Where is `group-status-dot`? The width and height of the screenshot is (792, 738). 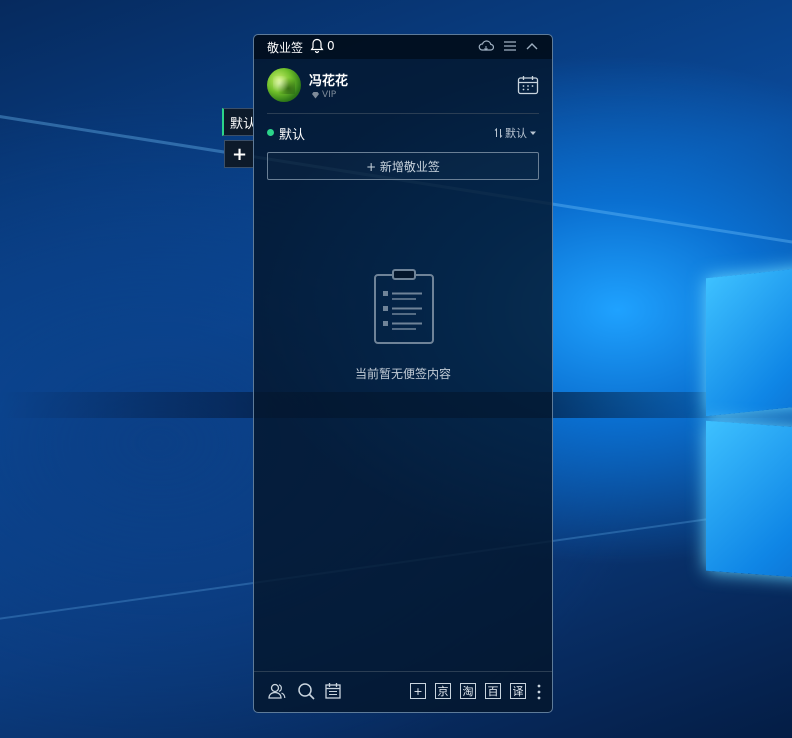 group-status-dot is located at coordinates (270, 132).